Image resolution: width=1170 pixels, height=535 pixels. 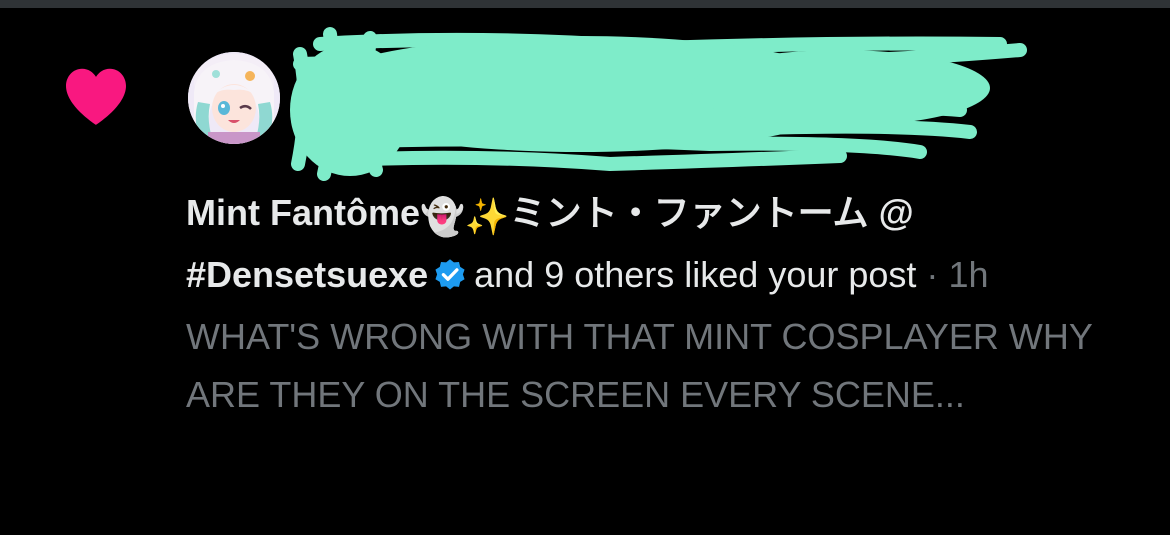 What do you see at coordinates (695, 274) in the screenshot?
I see `notification-action: and 9 others liked your post` at bounding box center [695, 274].